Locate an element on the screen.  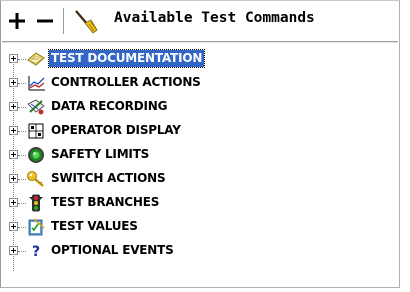
tree-item-label: DATA RECORDING is located at coordinates (109, 106).